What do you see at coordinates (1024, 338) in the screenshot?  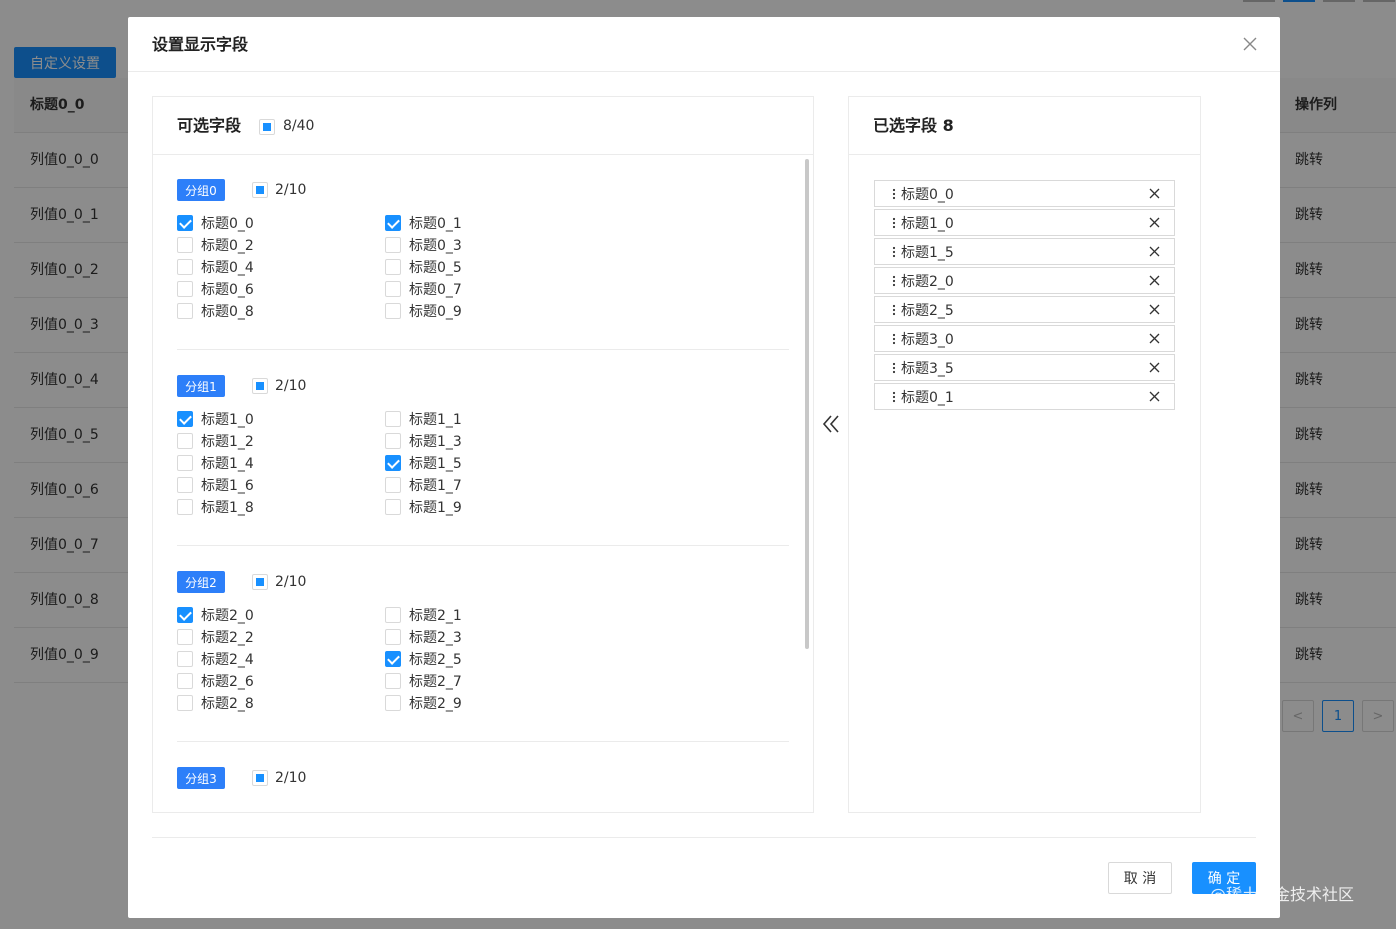 I see `selected-field-item: 标题3_0` at bounding box center [1024, 338].